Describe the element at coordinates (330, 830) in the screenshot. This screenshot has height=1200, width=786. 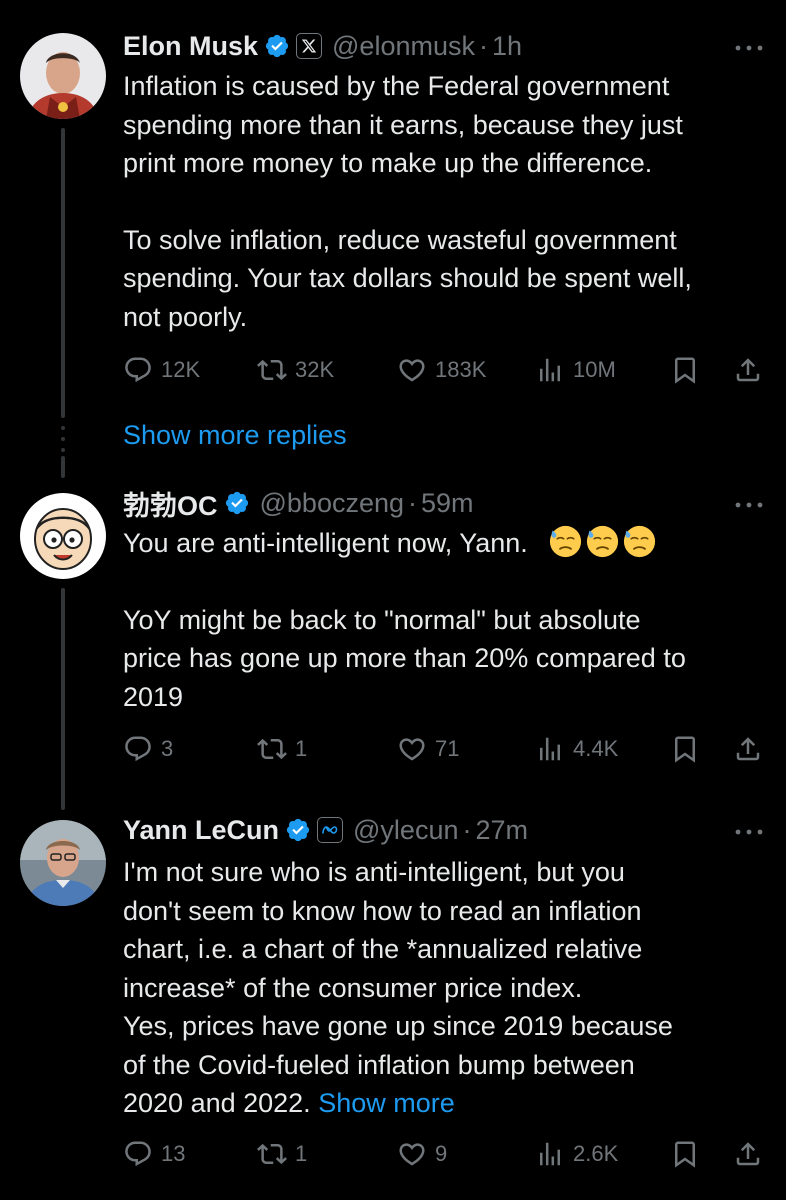
I see `meta-logo-icon` at that location.